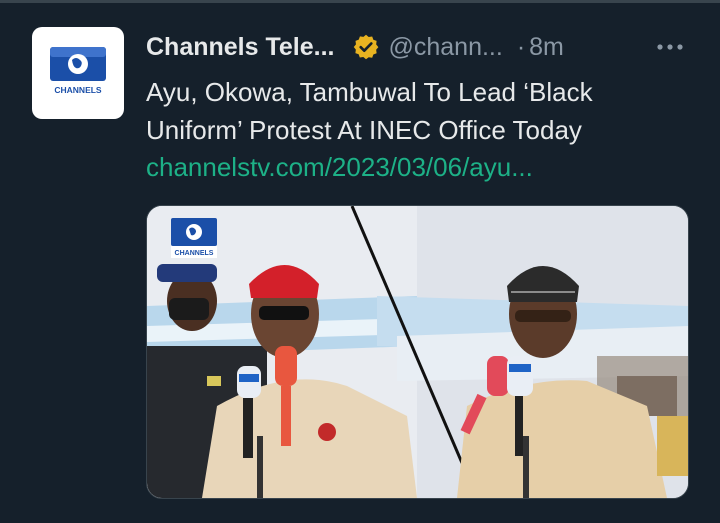 The width and height of the screenshot is (720, 523). I want to click on watermark-text: CHANNELS, so click(194, 253).